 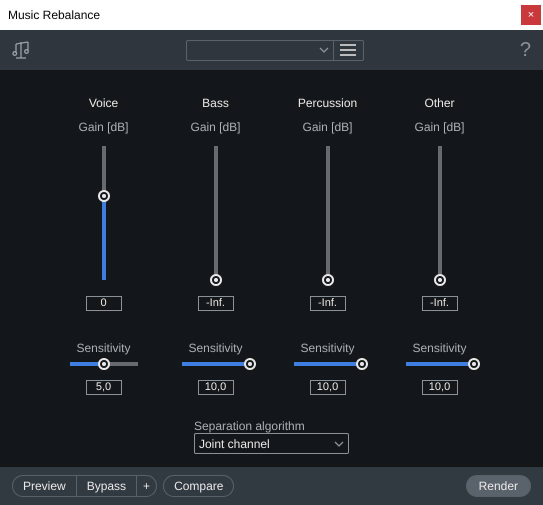 What do you see at coordinates (103, 103) in the screenshot?
I see `channel-name: Voice` at bounding box center [103, 103].